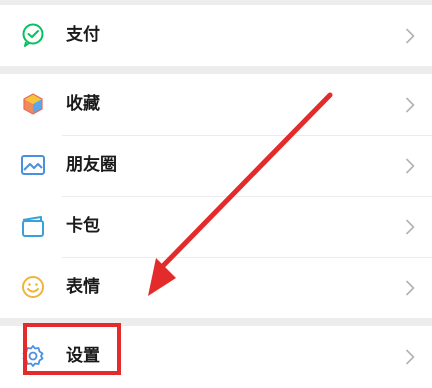 The image size is (432, 388). I want to click on menu-item-stickers-label: 表情, so click(83, 287).